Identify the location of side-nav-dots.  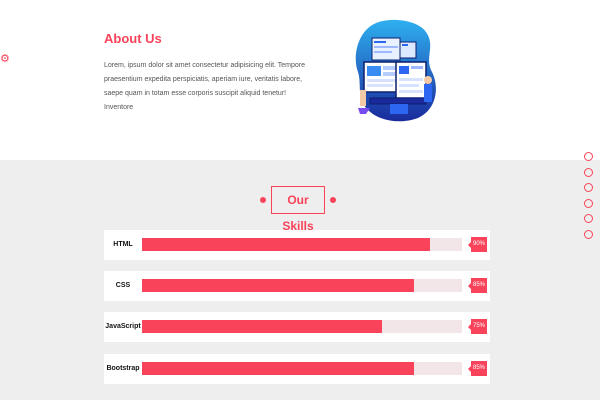
(589, 199).